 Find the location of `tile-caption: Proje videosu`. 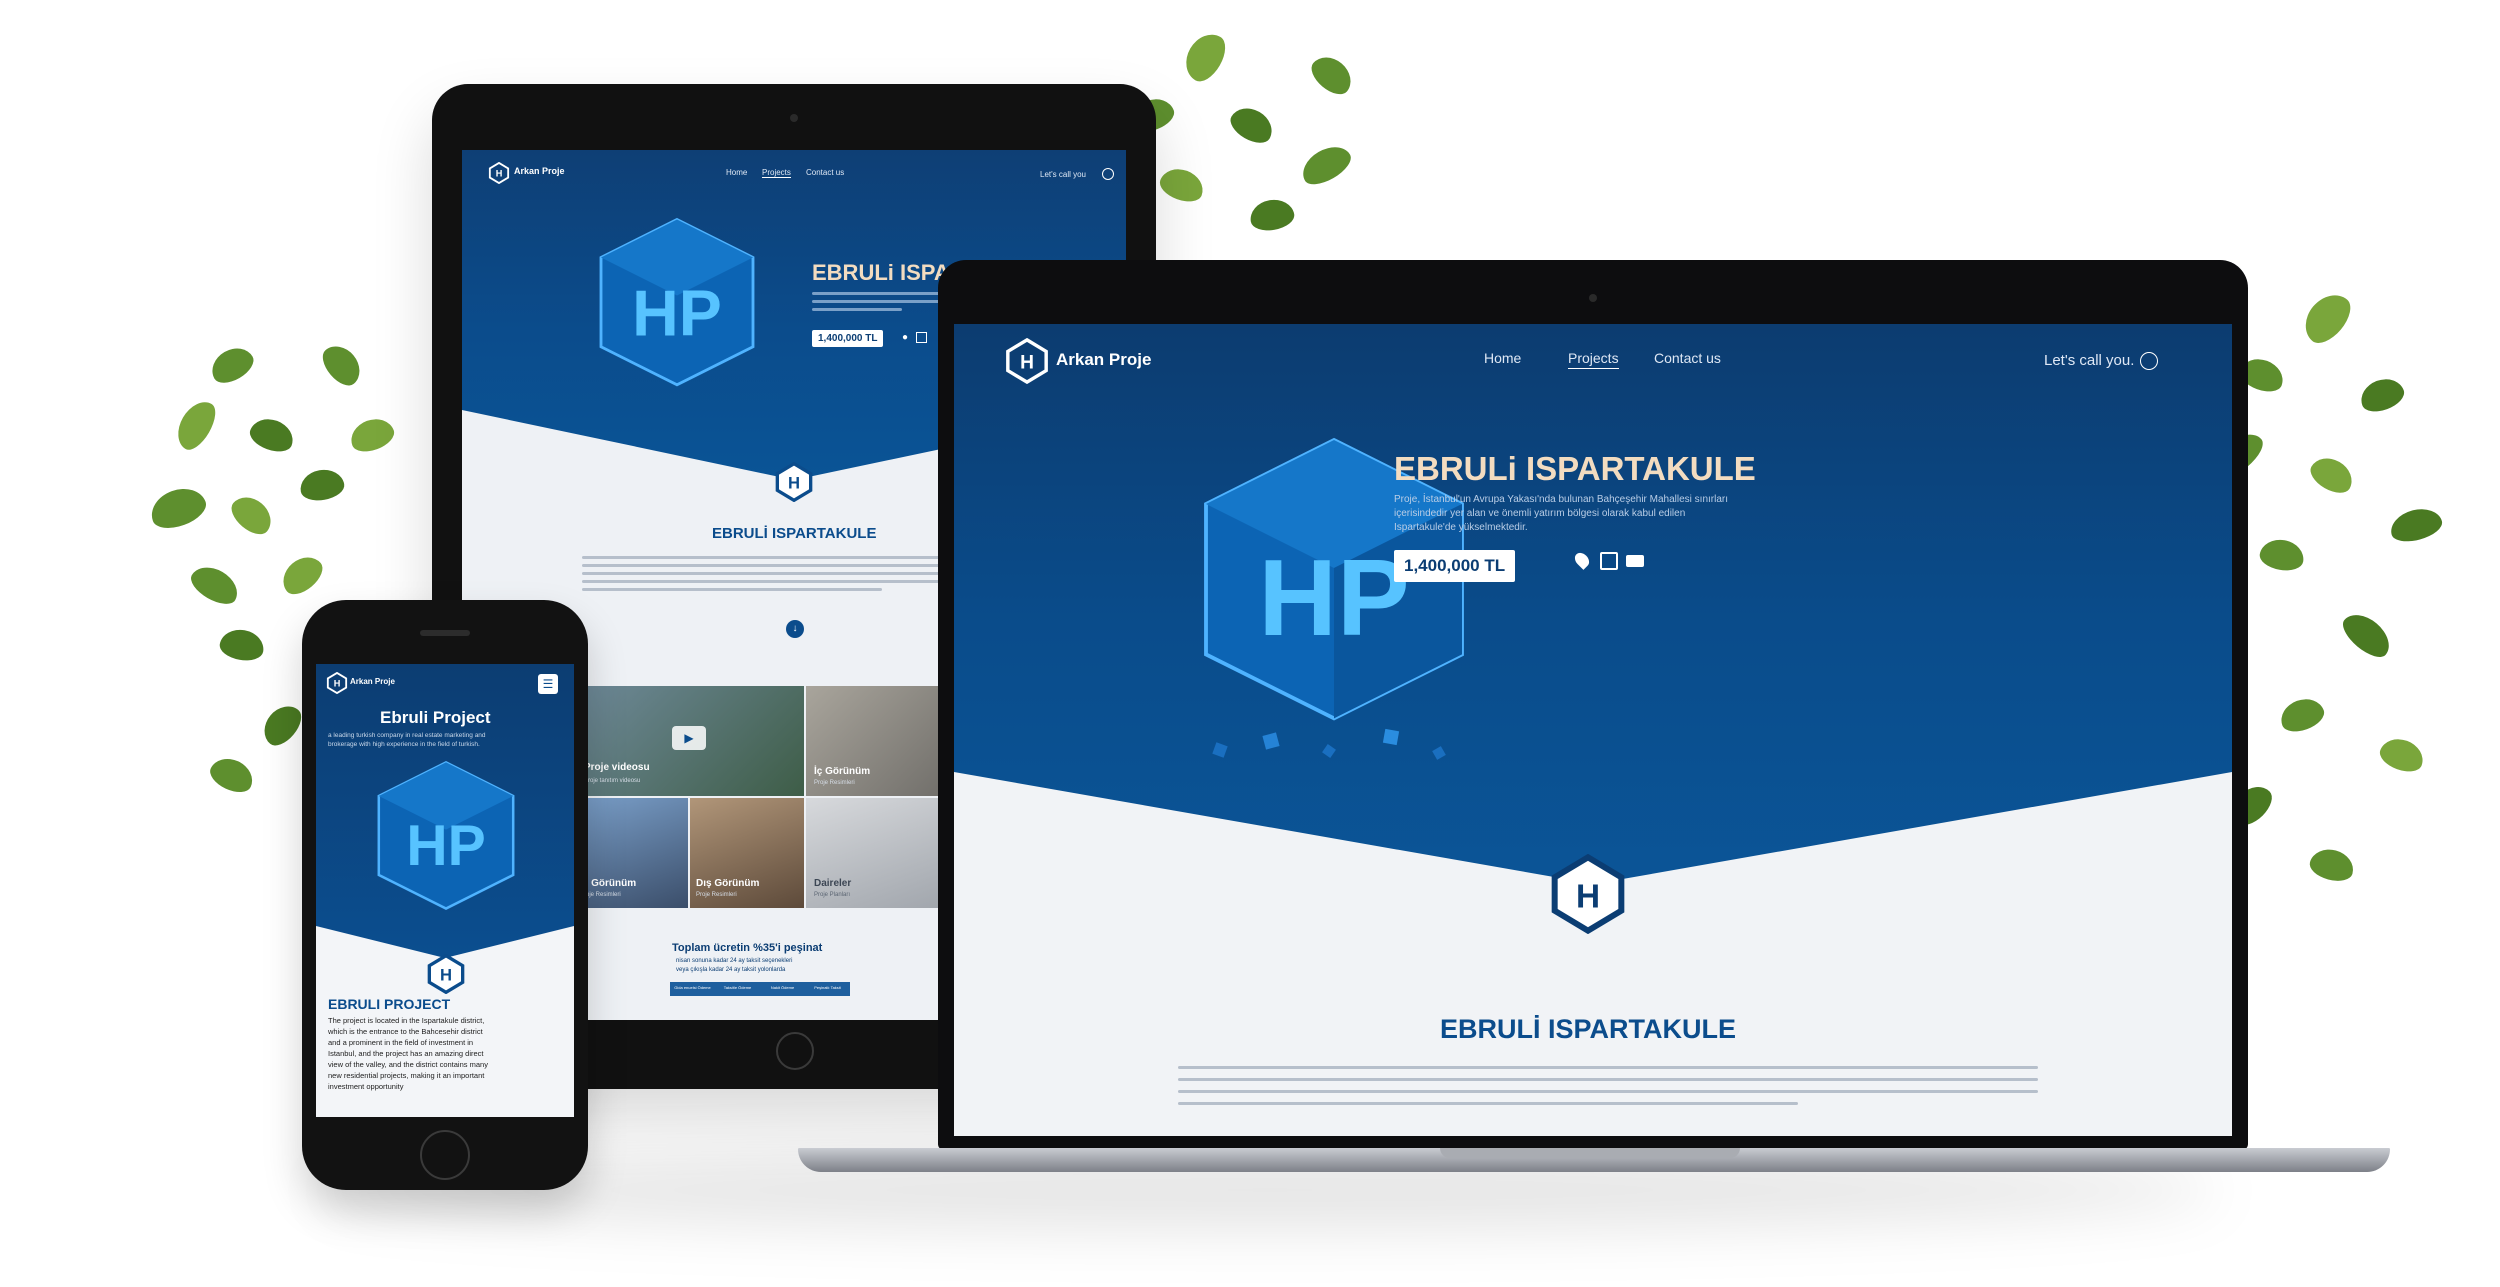

tile-caption: Proje videosu is located at coordinates (617, 767).